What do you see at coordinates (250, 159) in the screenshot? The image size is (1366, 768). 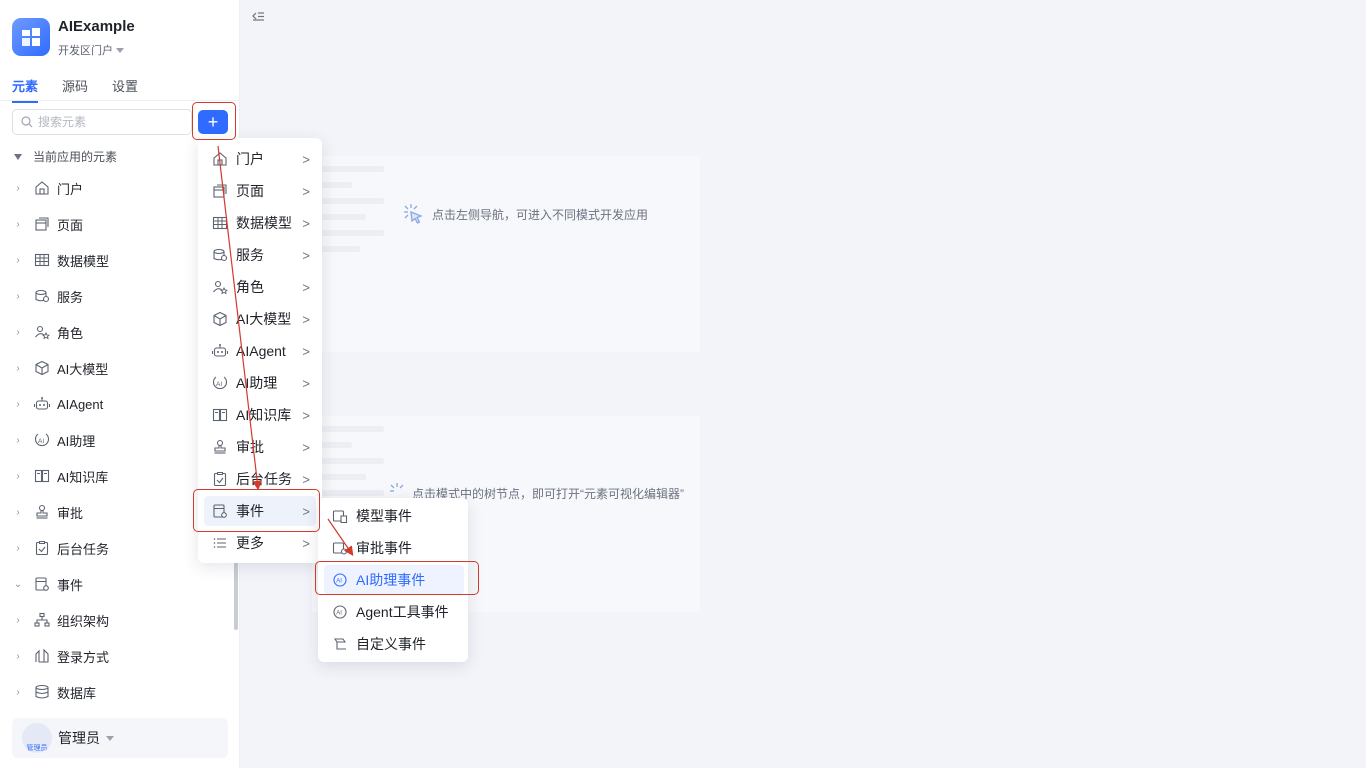 I see `menu-item-label: 门户` at bounding box center [250, 159].